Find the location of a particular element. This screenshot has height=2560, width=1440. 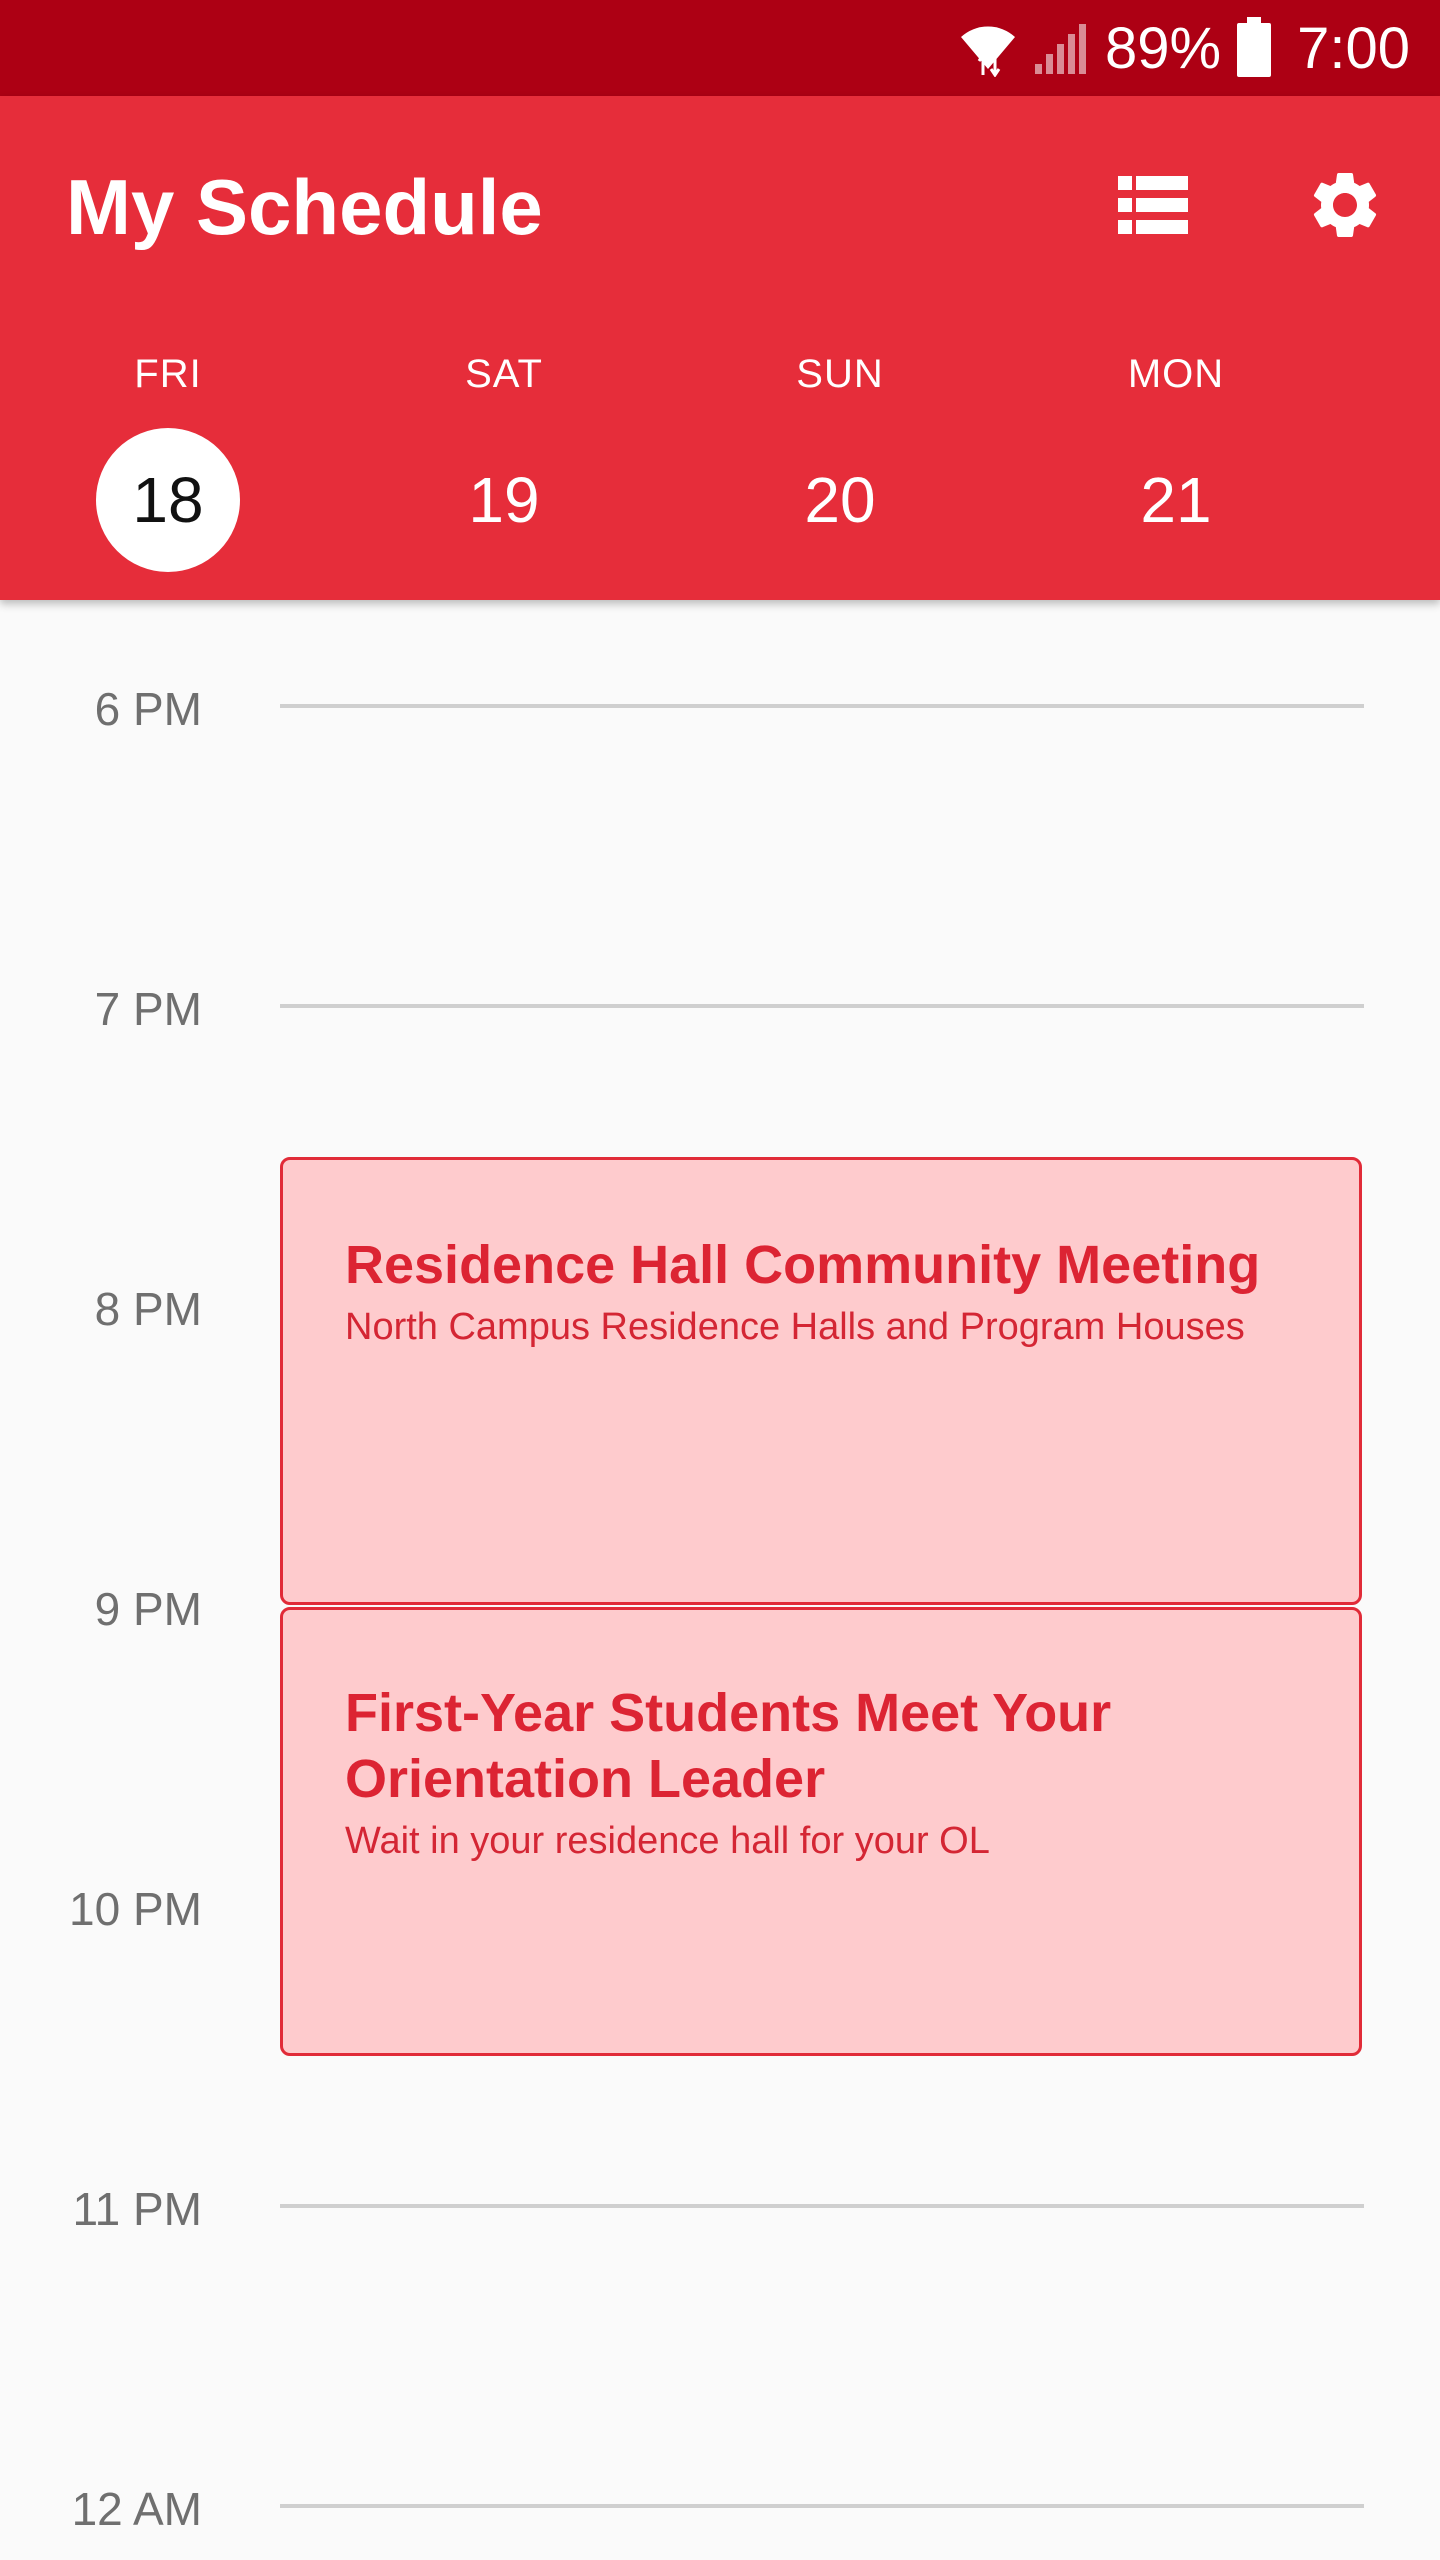

battery-icon is located at coordinates (1254, 48).